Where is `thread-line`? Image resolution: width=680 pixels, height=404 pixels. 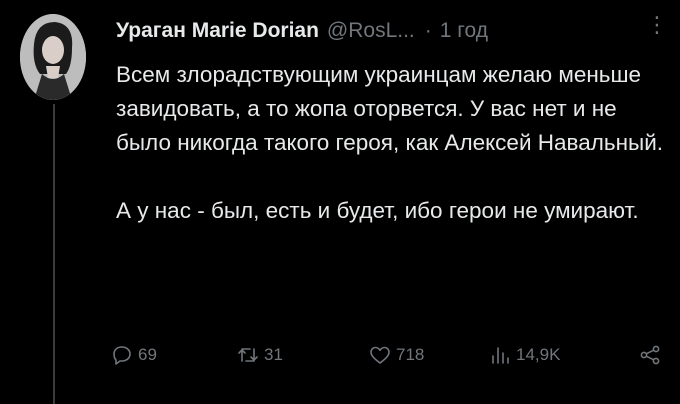 thread-line is located at coordinates (54, 254).